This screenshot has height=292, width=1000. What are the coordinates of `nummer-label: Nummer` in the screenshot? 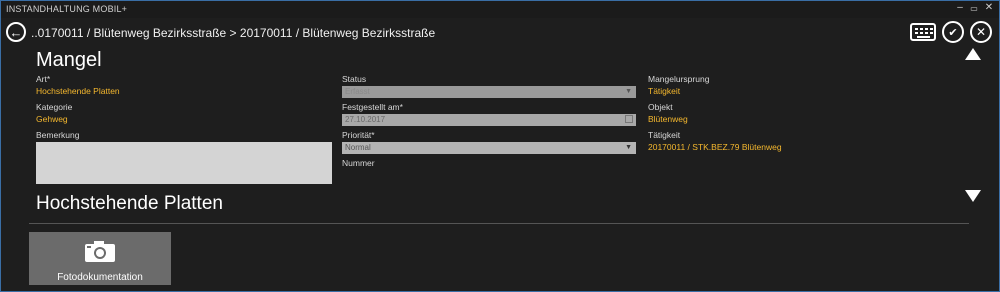 It's located at (358, 163).